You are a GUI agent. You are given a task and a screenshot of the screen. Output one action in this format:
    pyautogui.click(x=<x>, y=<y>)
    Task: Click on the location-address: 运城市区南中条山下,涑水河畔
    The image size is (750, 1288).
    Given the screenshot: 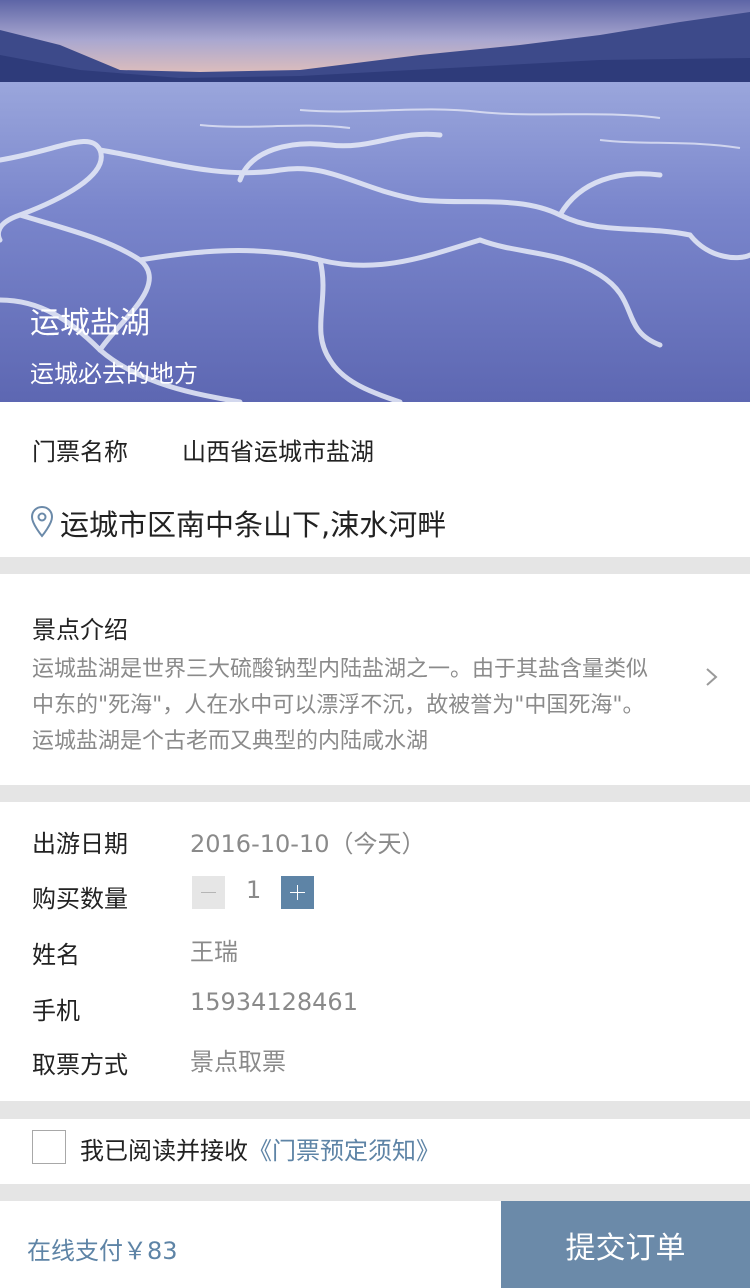 What is the action you would take?
    pyautogui.click(x=253, y=525)
    